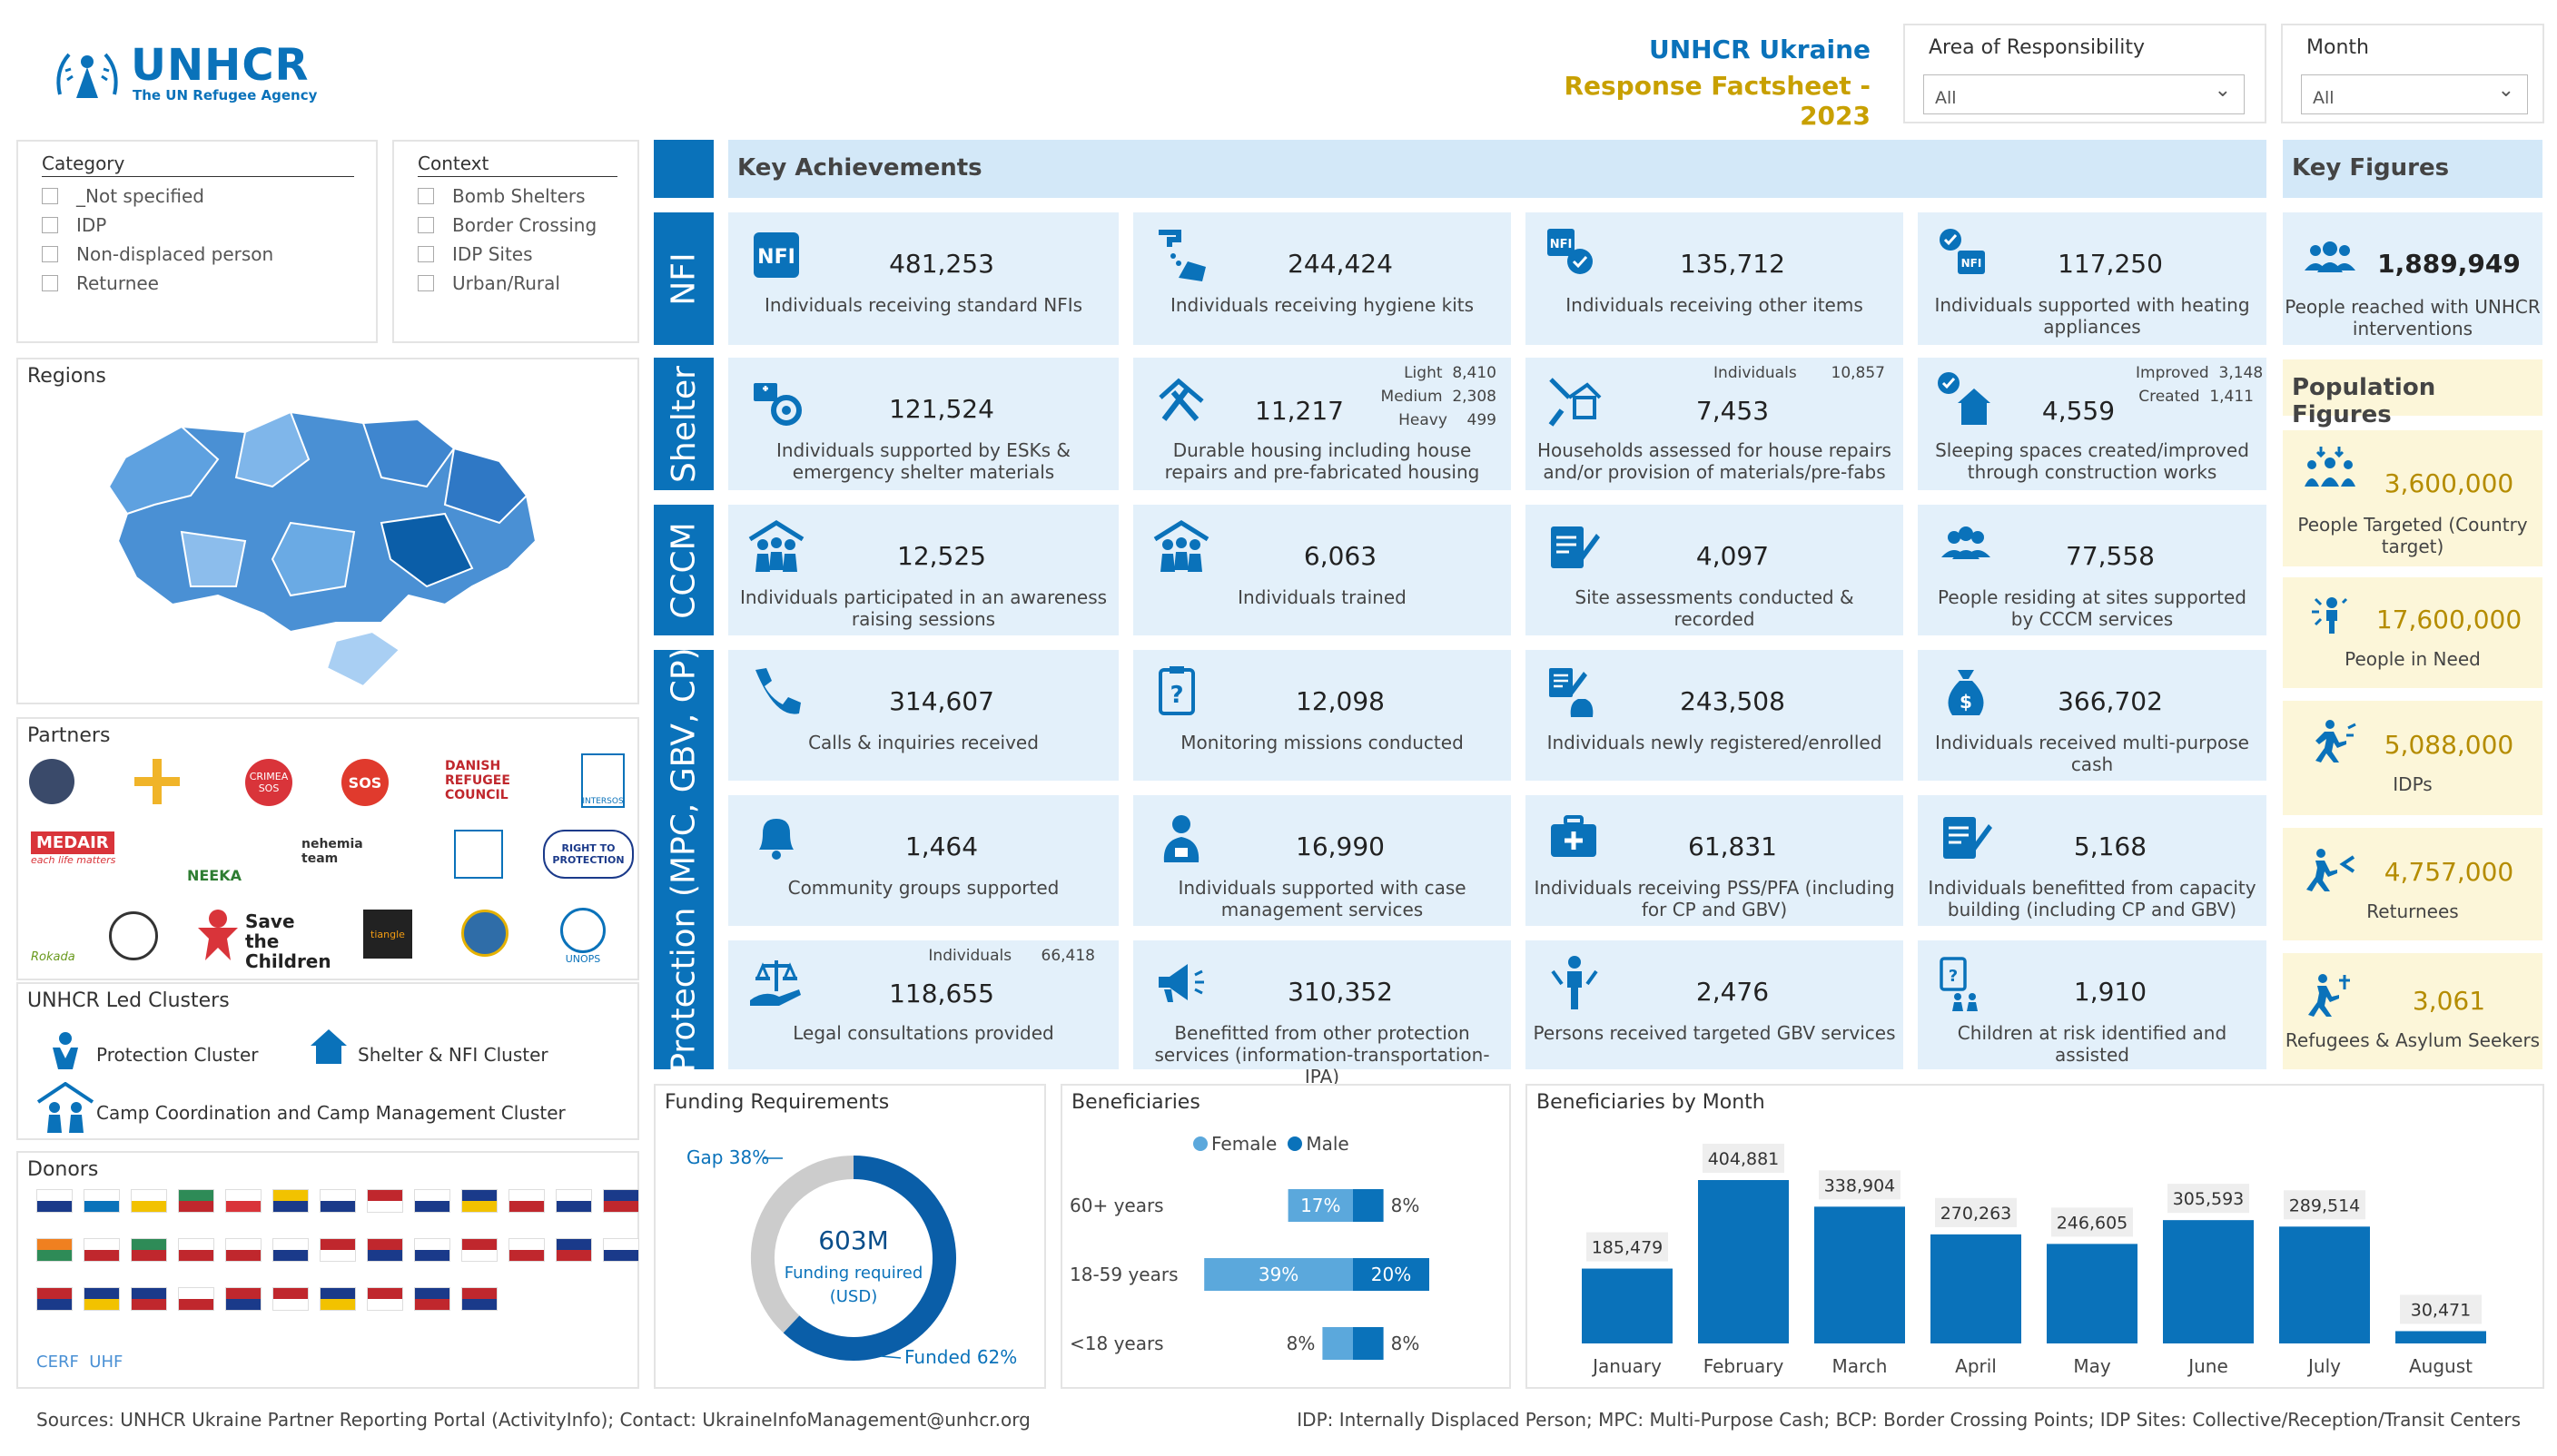  Describe the element at coordinates (924, 861) in the screenshot. I see `card-community-groups: 1,464 Community groups supported` at that location.